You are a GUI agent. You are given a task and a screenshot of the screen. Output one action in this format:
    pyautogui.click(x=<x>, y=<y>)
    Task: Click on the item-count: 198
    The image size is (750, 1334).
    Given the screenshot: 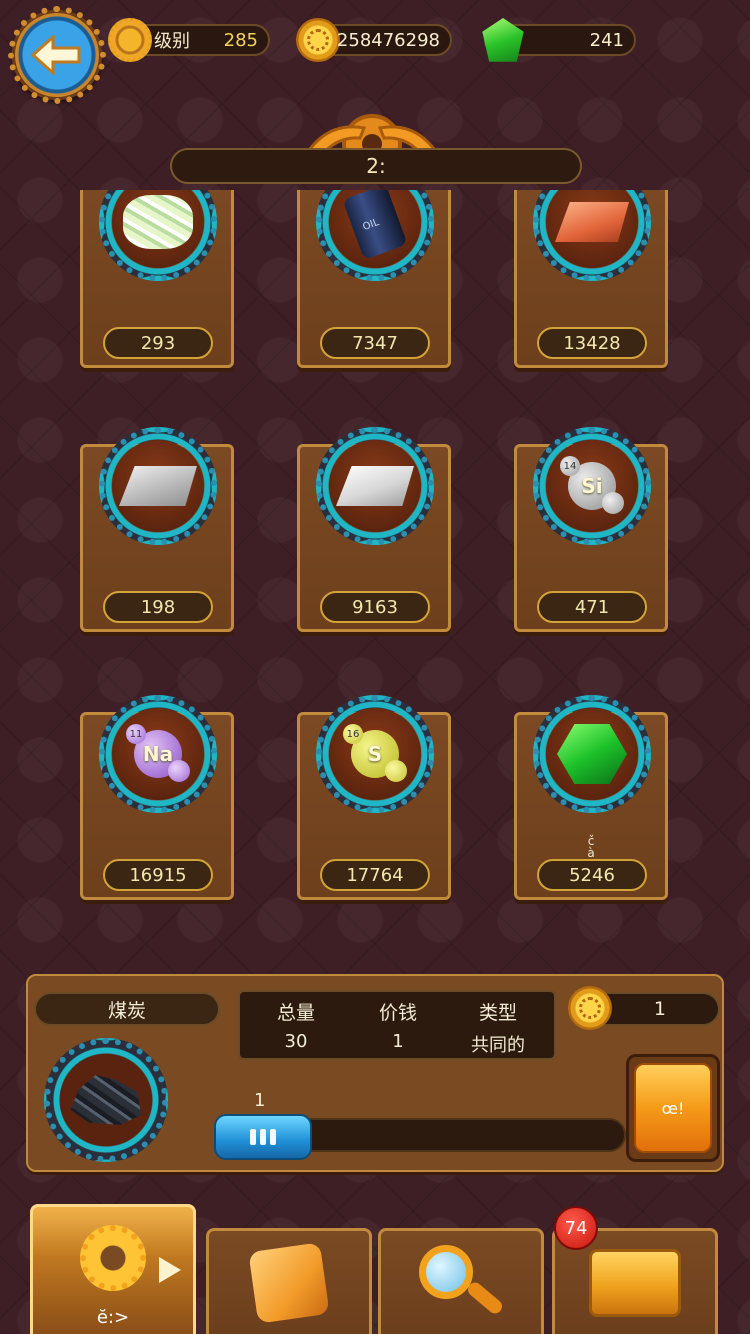 What is the action you would take?
    pyautogui.click(x=158, y=607)
    